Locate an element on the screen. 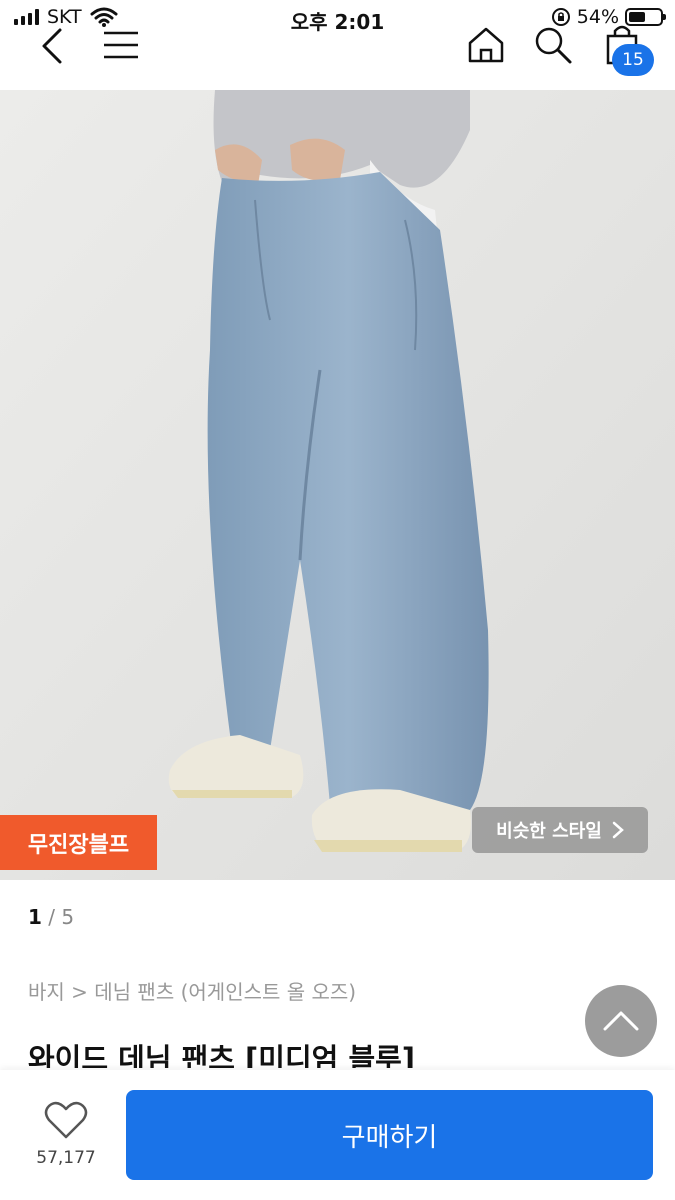  buy-button: 구매하기 is located at coordinates (389, 1135).